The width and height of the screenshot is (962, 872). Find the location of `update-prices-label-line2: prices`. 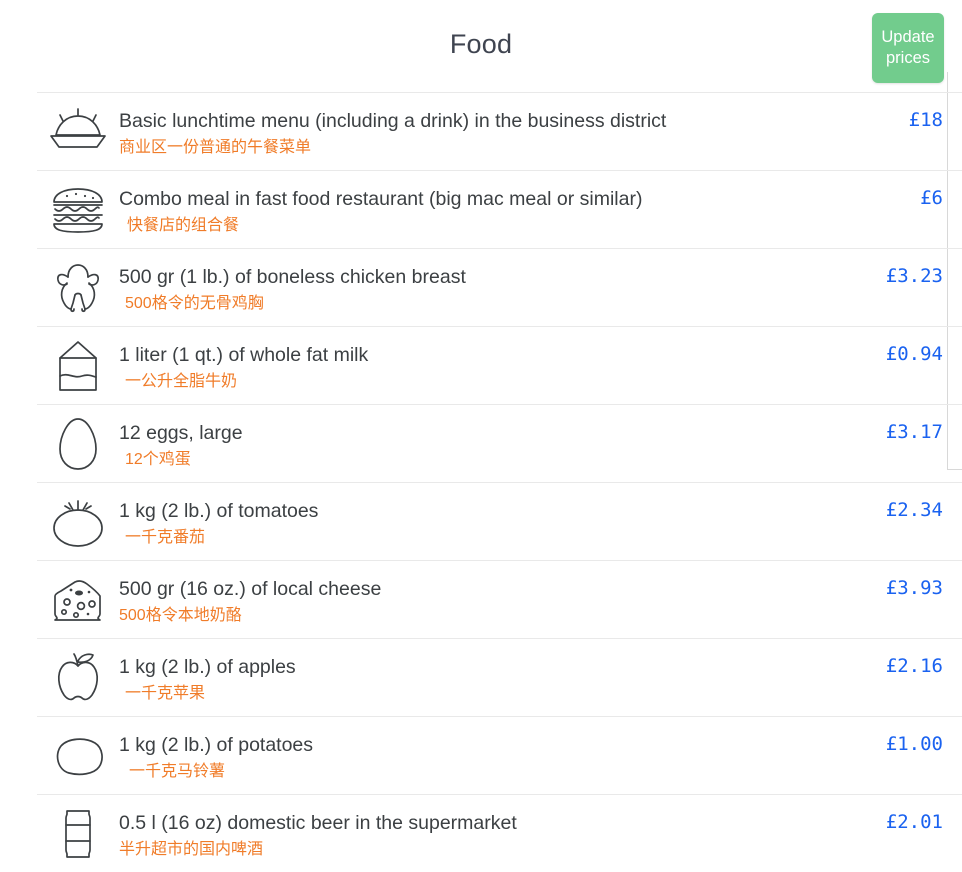

update-prices-label-line2: prices is located at coordinates (907, 58).